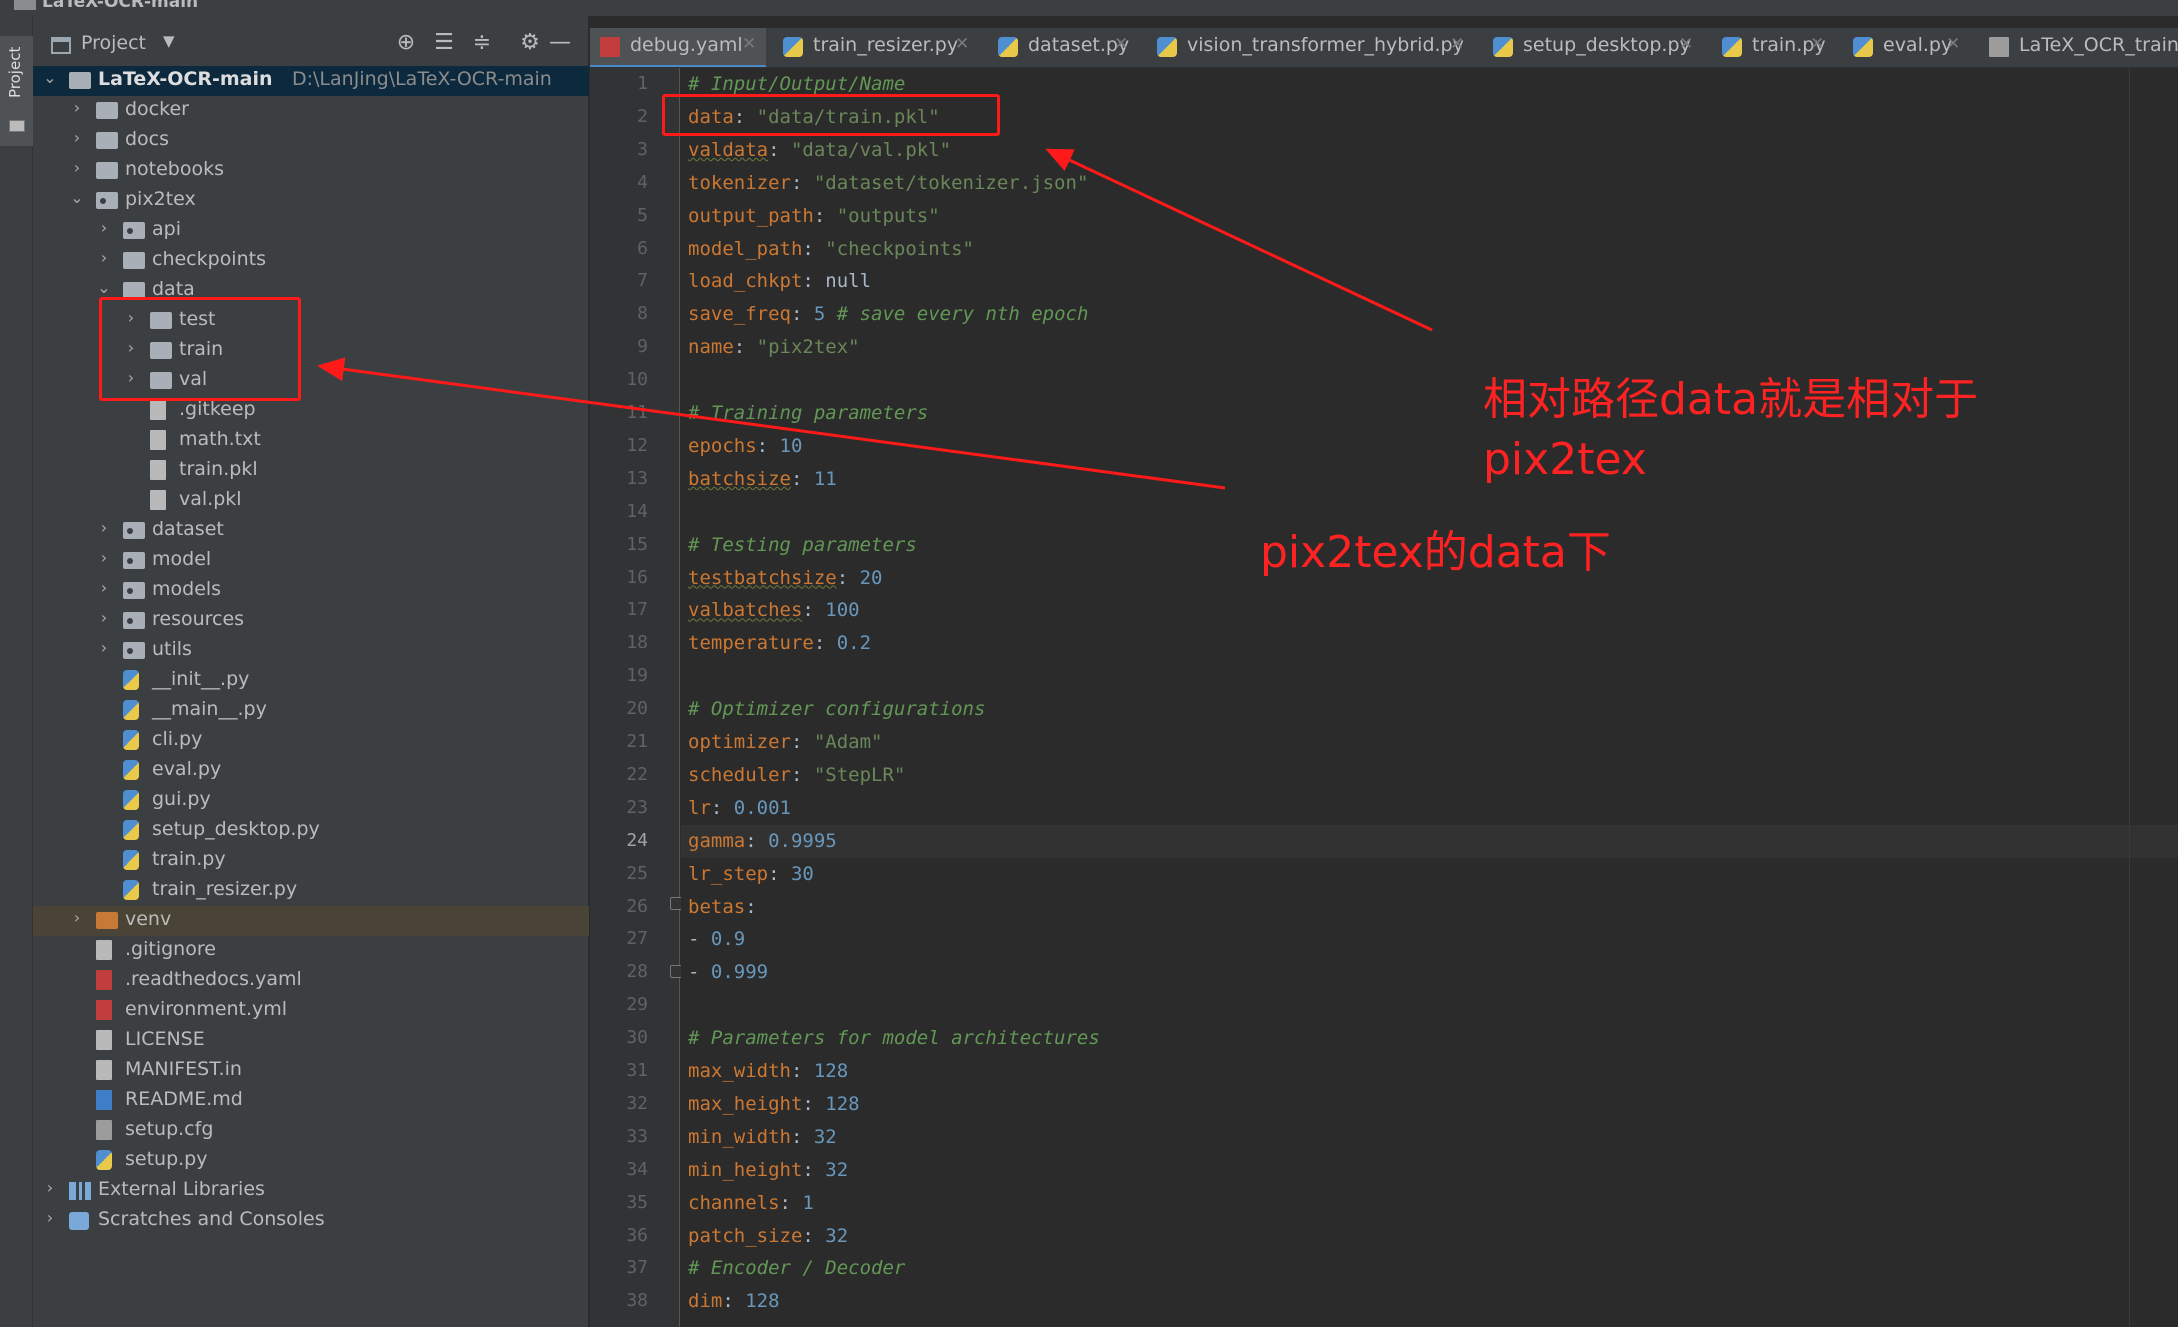  Describe the element at coordinates (894, 1038) in the screenshot. I see `code-line: # Parameters for model architectures` at that location.